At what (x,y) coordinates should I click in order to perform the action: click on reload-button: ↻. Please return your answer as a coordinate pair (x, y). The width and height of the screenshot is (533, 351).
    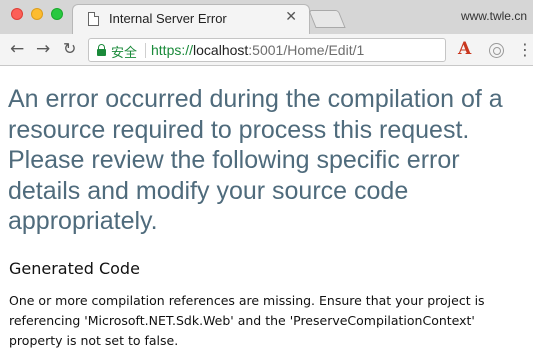
    Looking at the image, I should click on (69, 49).